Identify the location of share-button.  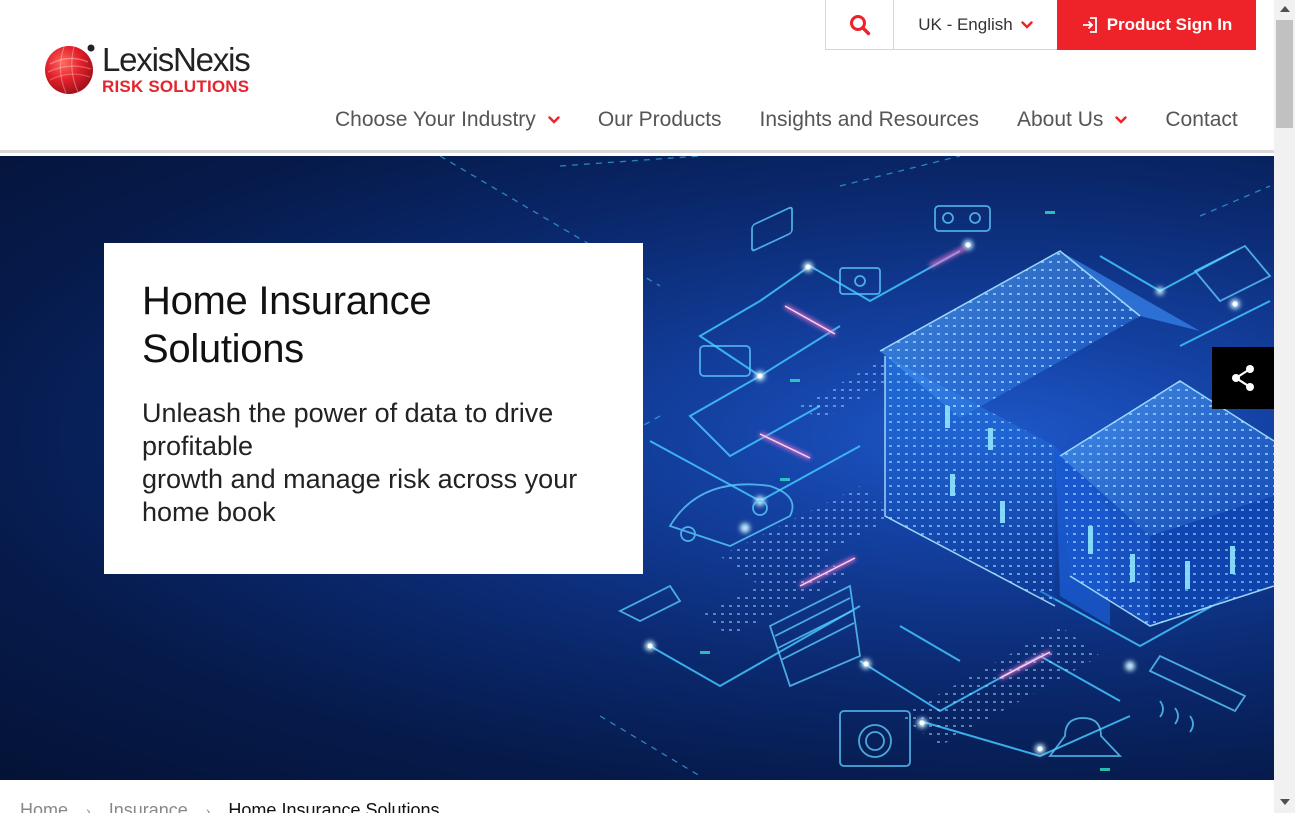
(1243, 378).